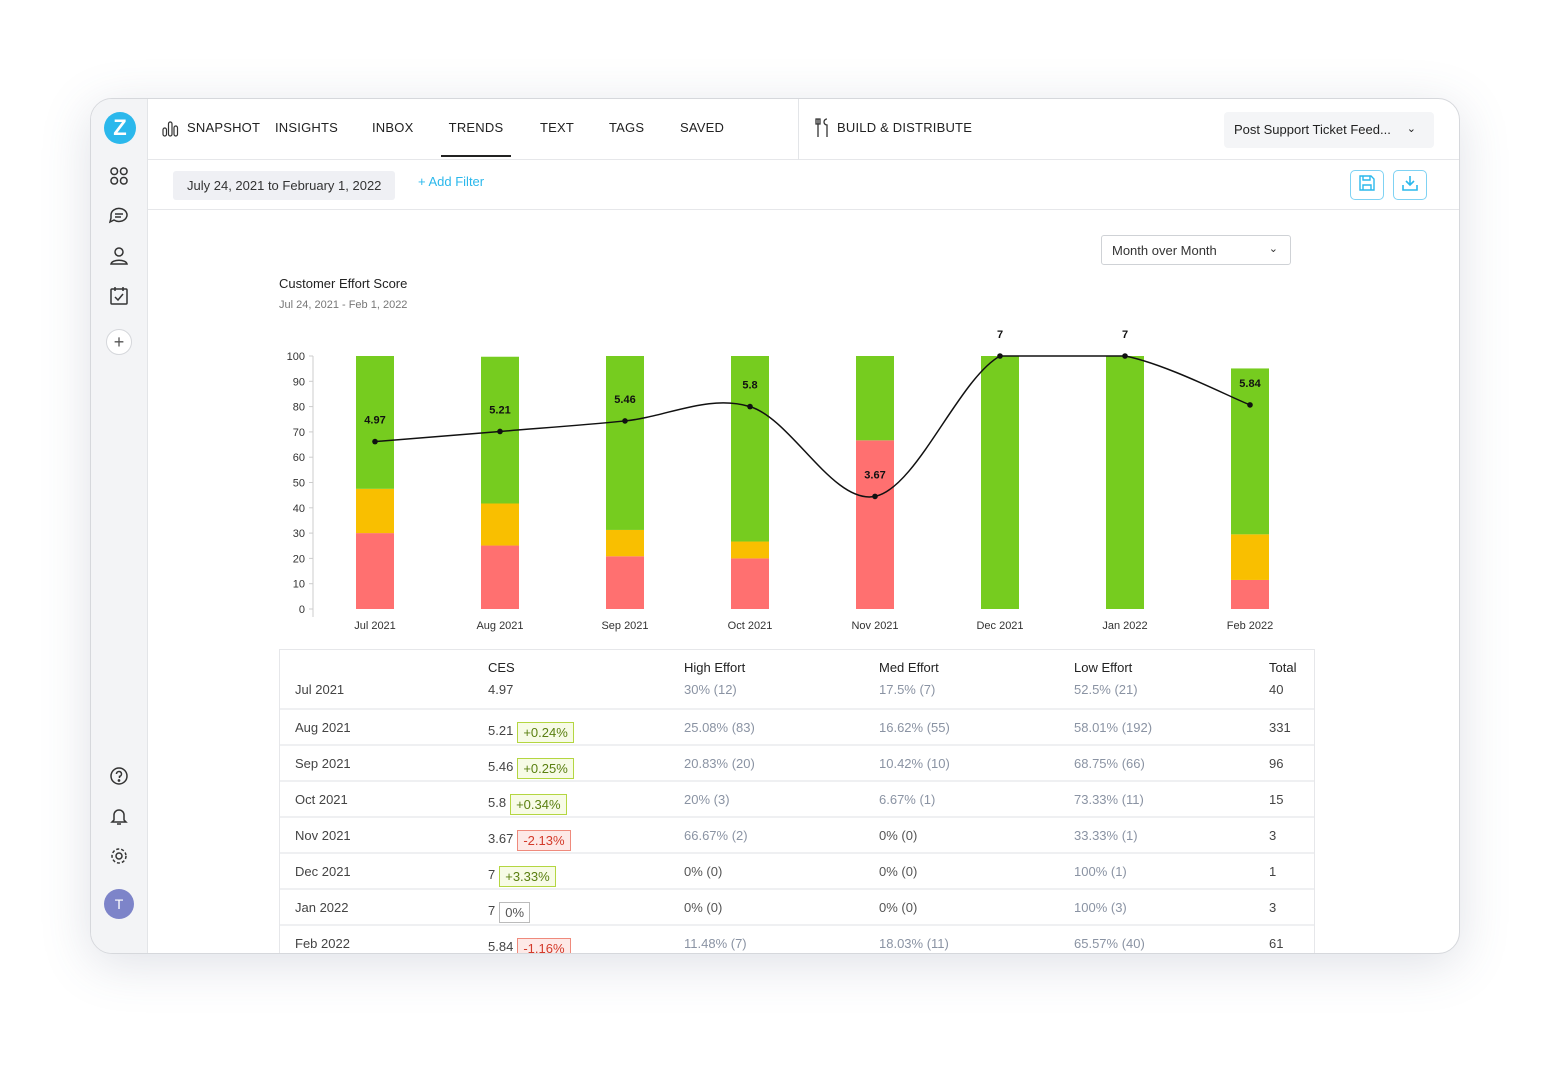 The image size is (1549, 1079). I want to click on y-tick-label: 30, so click(299, 534).